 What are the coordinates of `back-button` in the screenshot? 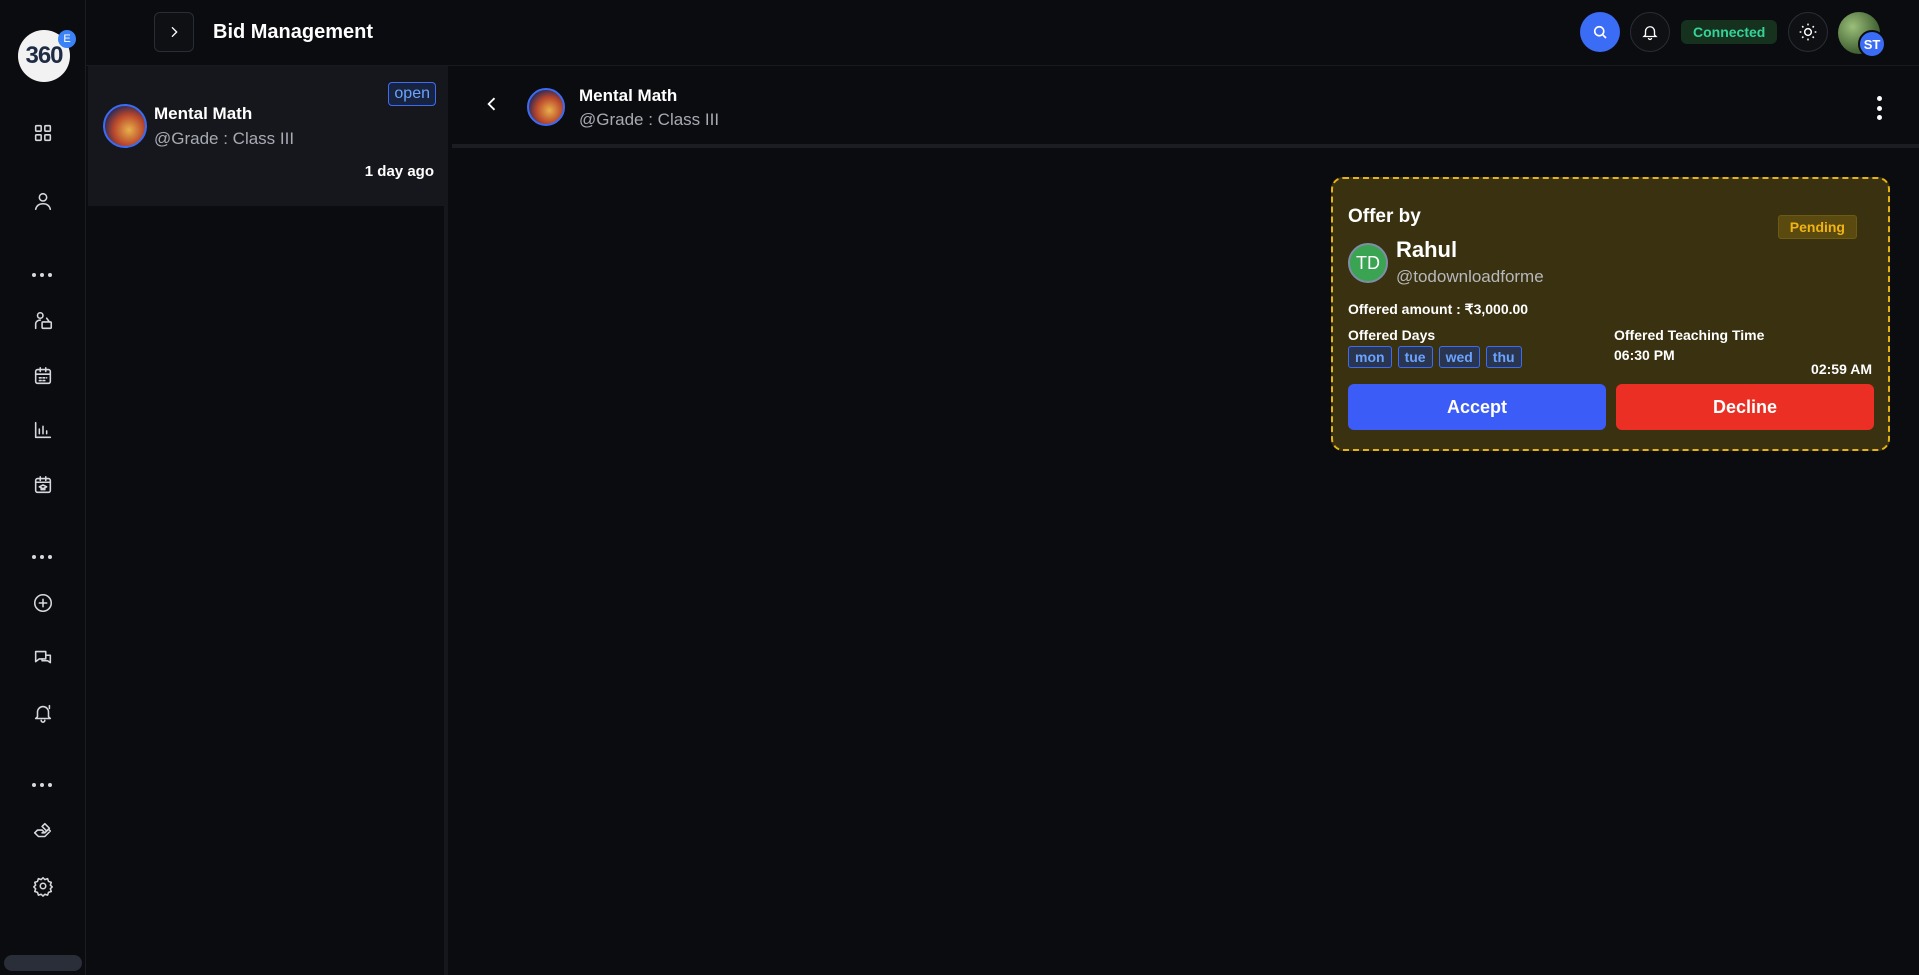 It's located at (492, 104).